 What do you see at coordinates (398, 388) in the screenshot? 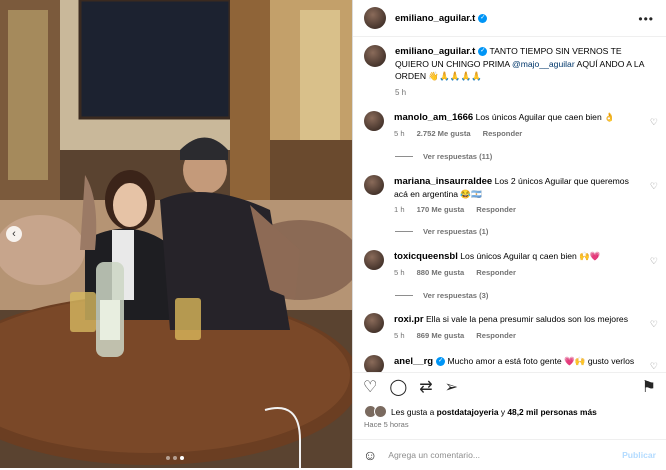
I see `comment-bubble-icon: ◯` at bounding box center [398, 388].